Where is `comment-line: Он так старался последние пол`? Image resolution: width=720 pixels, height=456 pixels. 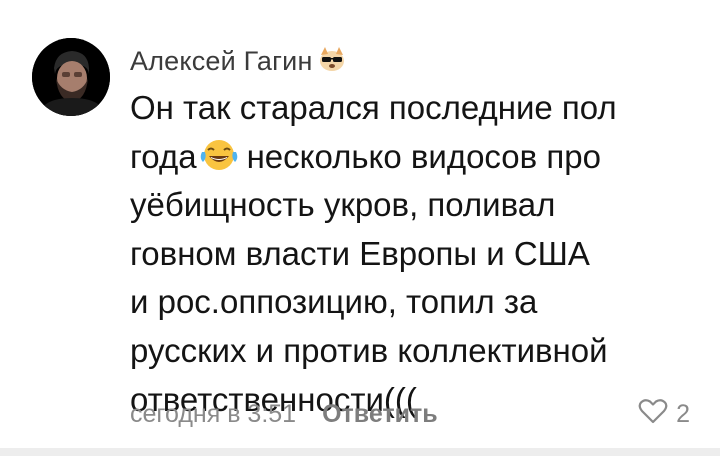 comment-line: Он так старался последние пол is located at coordinates (373, 107).